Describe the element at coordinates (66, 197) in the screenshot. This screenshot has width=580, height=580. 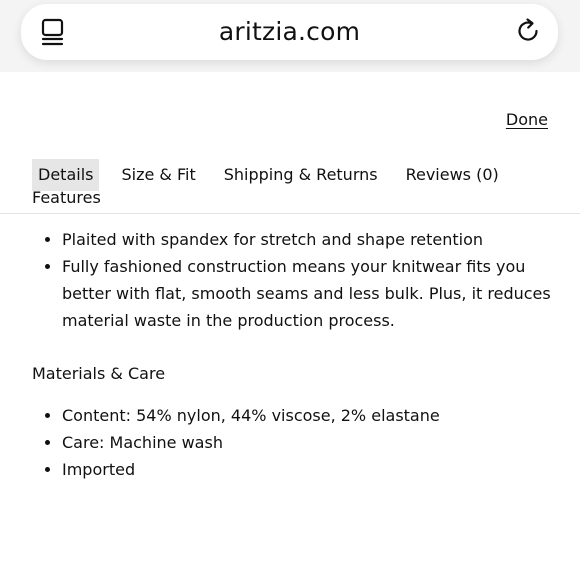
I see `features-title: Features` at that location.